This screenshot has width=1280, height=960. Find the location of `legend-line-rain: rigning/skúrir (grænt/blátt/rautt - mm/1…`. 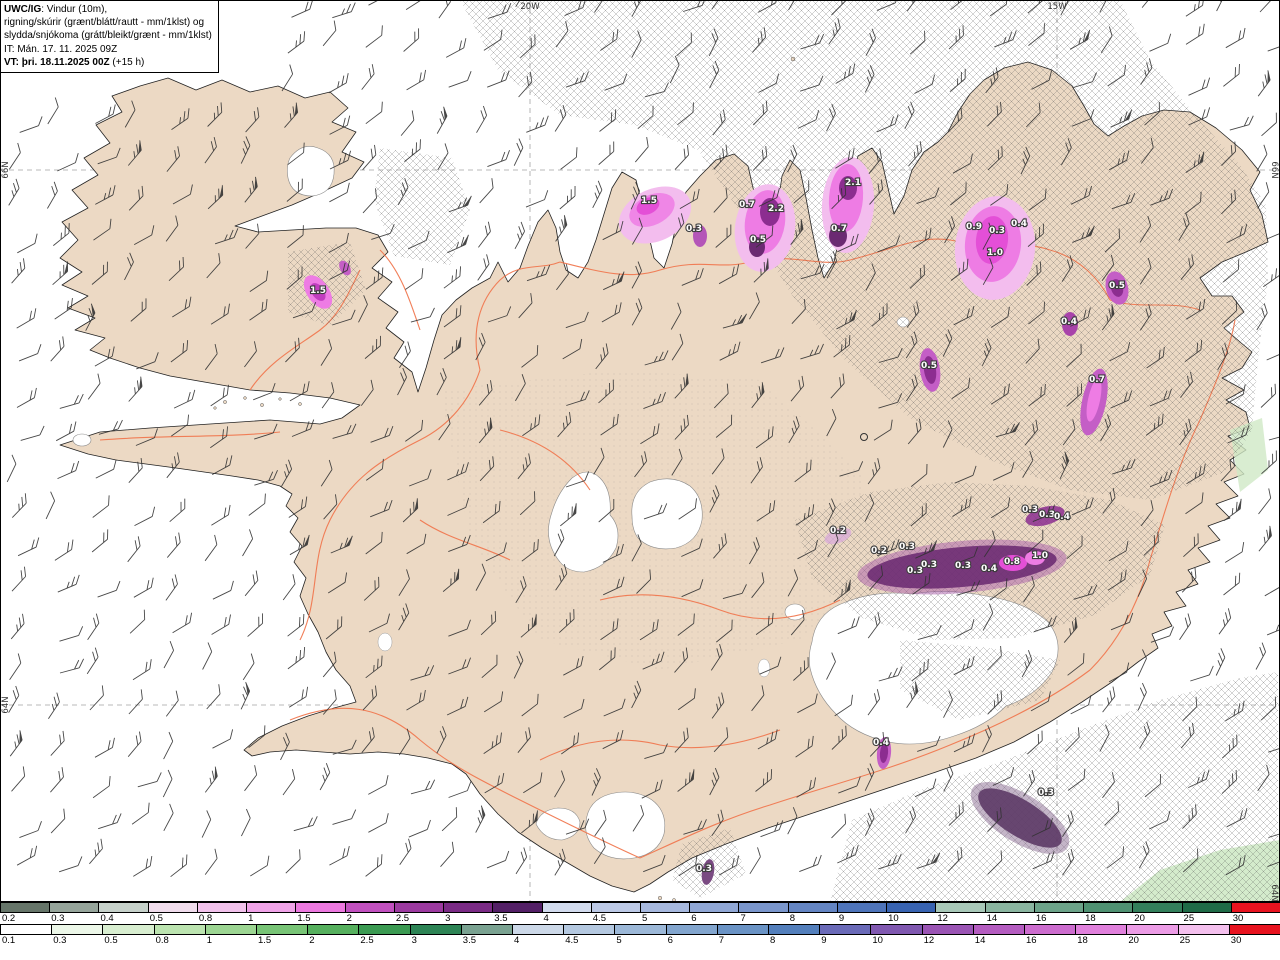

legend-line-rain: rigning/skúrir (grænt/blátt/rautt - mm/1… is located at coordinates (104, 23).